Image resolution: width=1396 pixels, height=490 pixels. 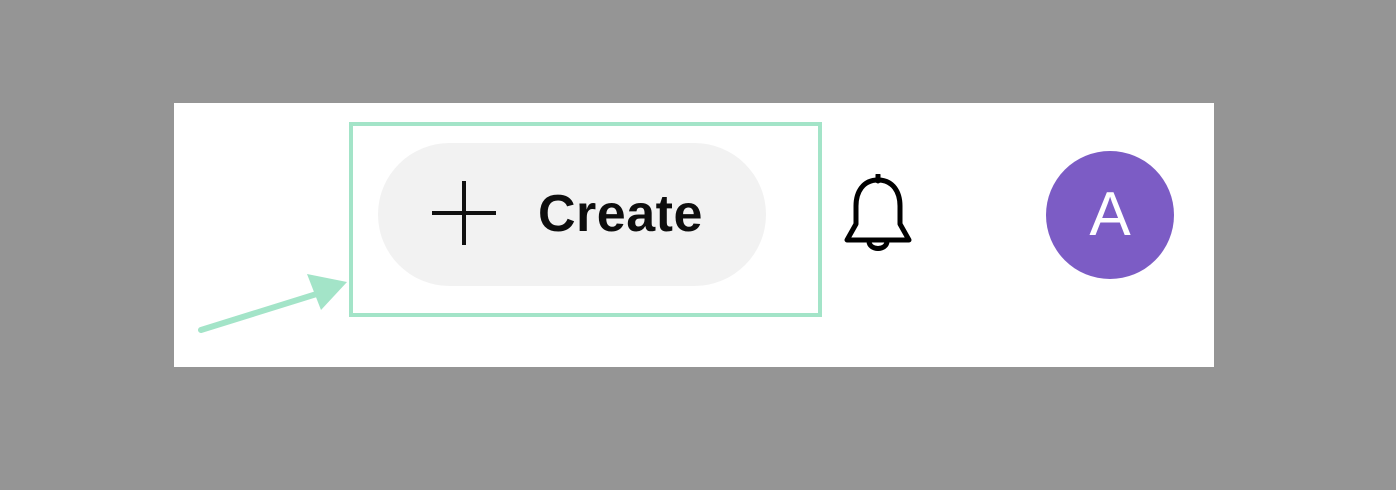 I want to click on create-button: Create, so click(x=572, y=214).